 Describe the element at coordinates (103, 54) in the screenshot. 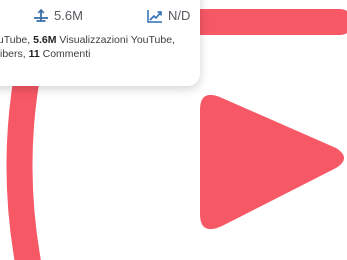

I see `stats-line-2: scribers, 11 Commenti` at that location.